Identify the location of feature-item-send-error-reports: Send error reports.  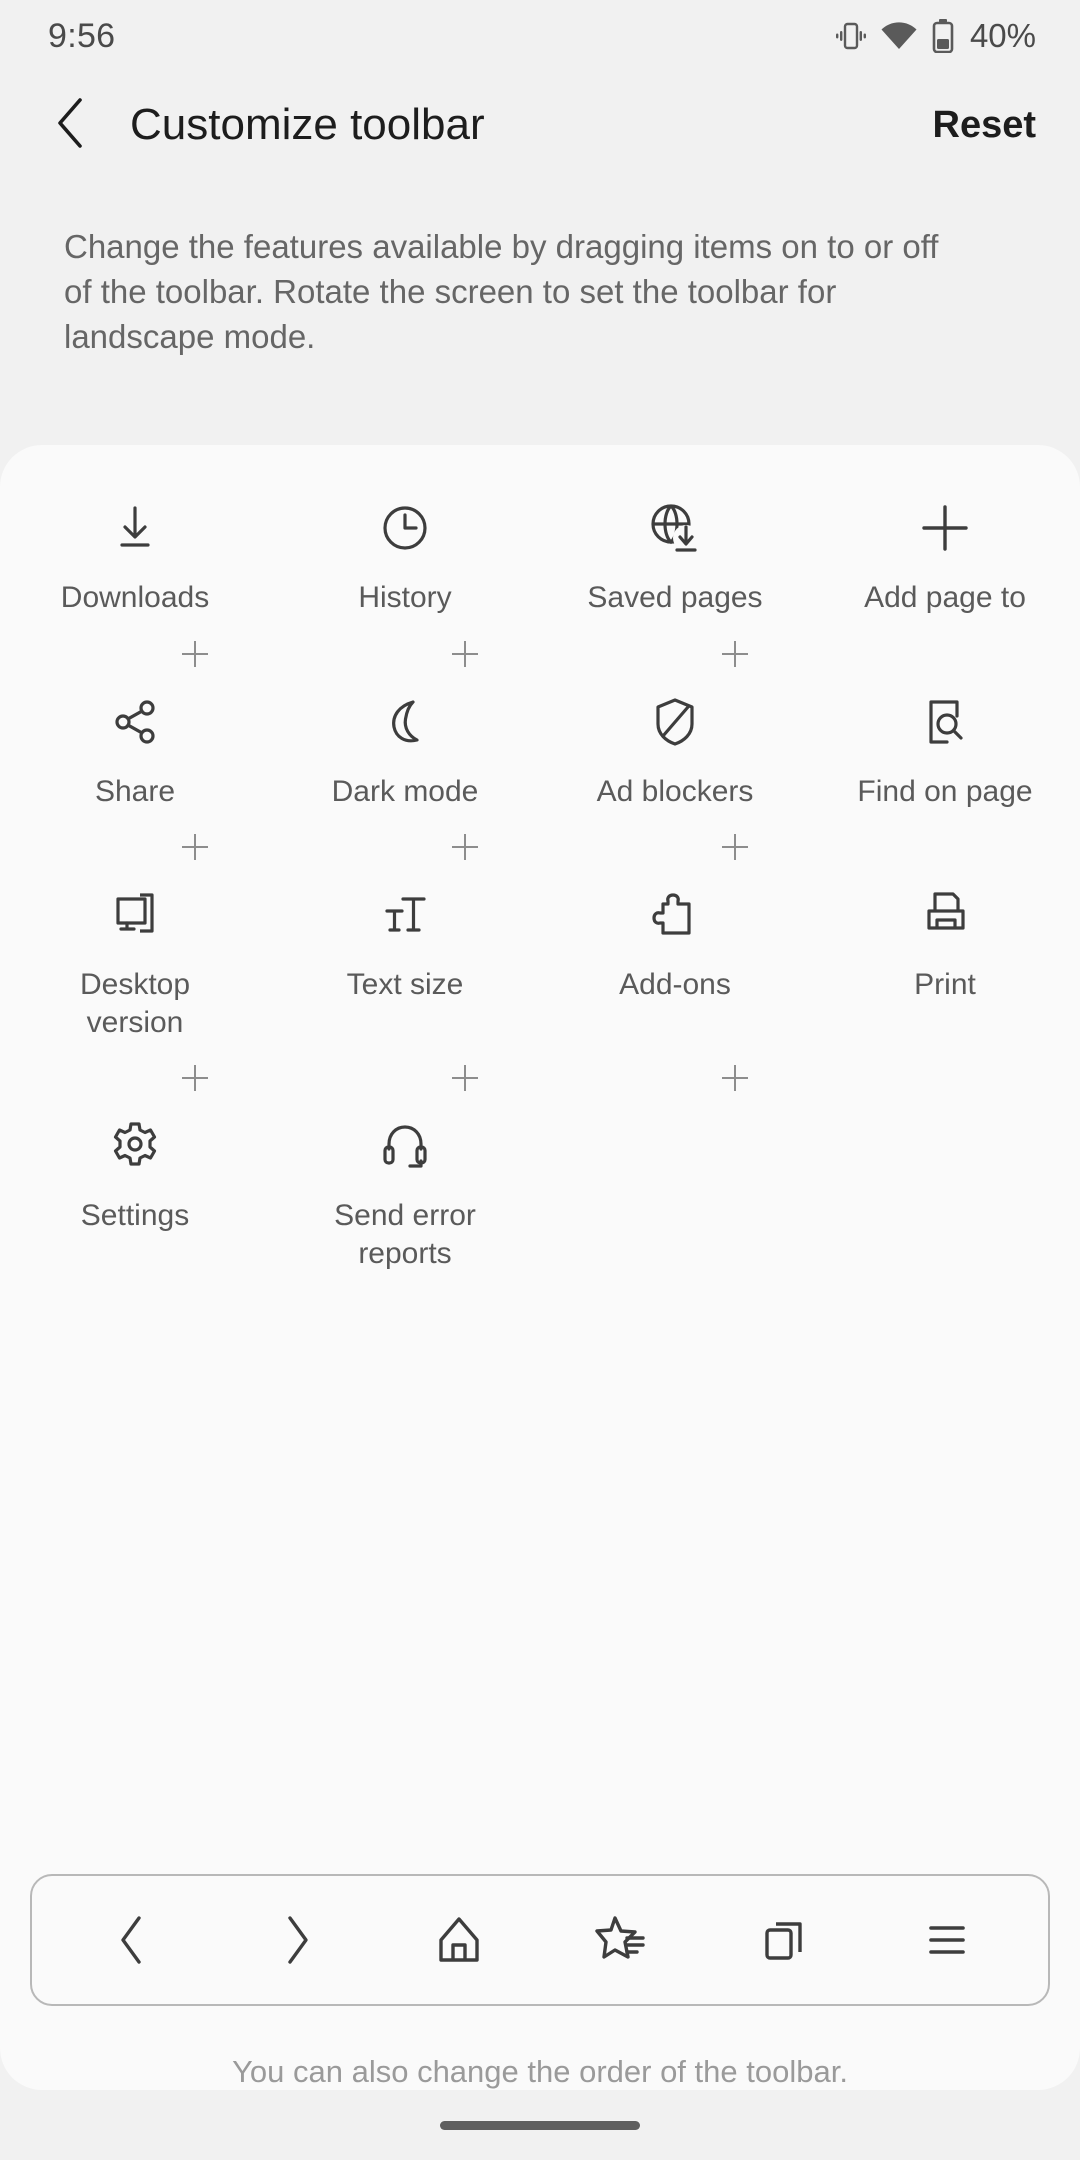
(405, 1193).